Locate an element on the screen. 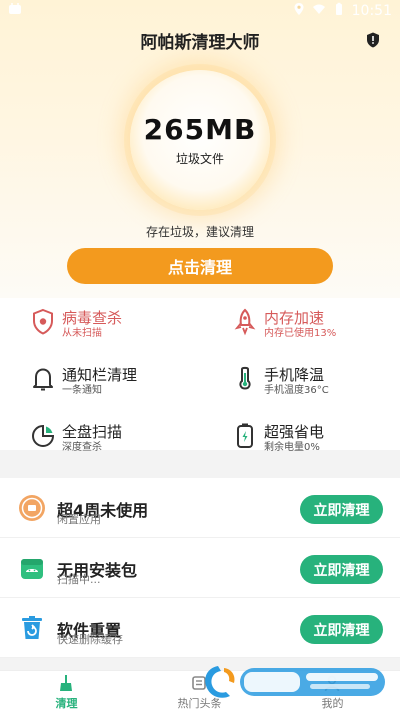 Image resolution: width=400 pixels, height=712 pixels. list-item: 无用安装包 扫描中... 立即清理 is located at coordinates (200, 568).